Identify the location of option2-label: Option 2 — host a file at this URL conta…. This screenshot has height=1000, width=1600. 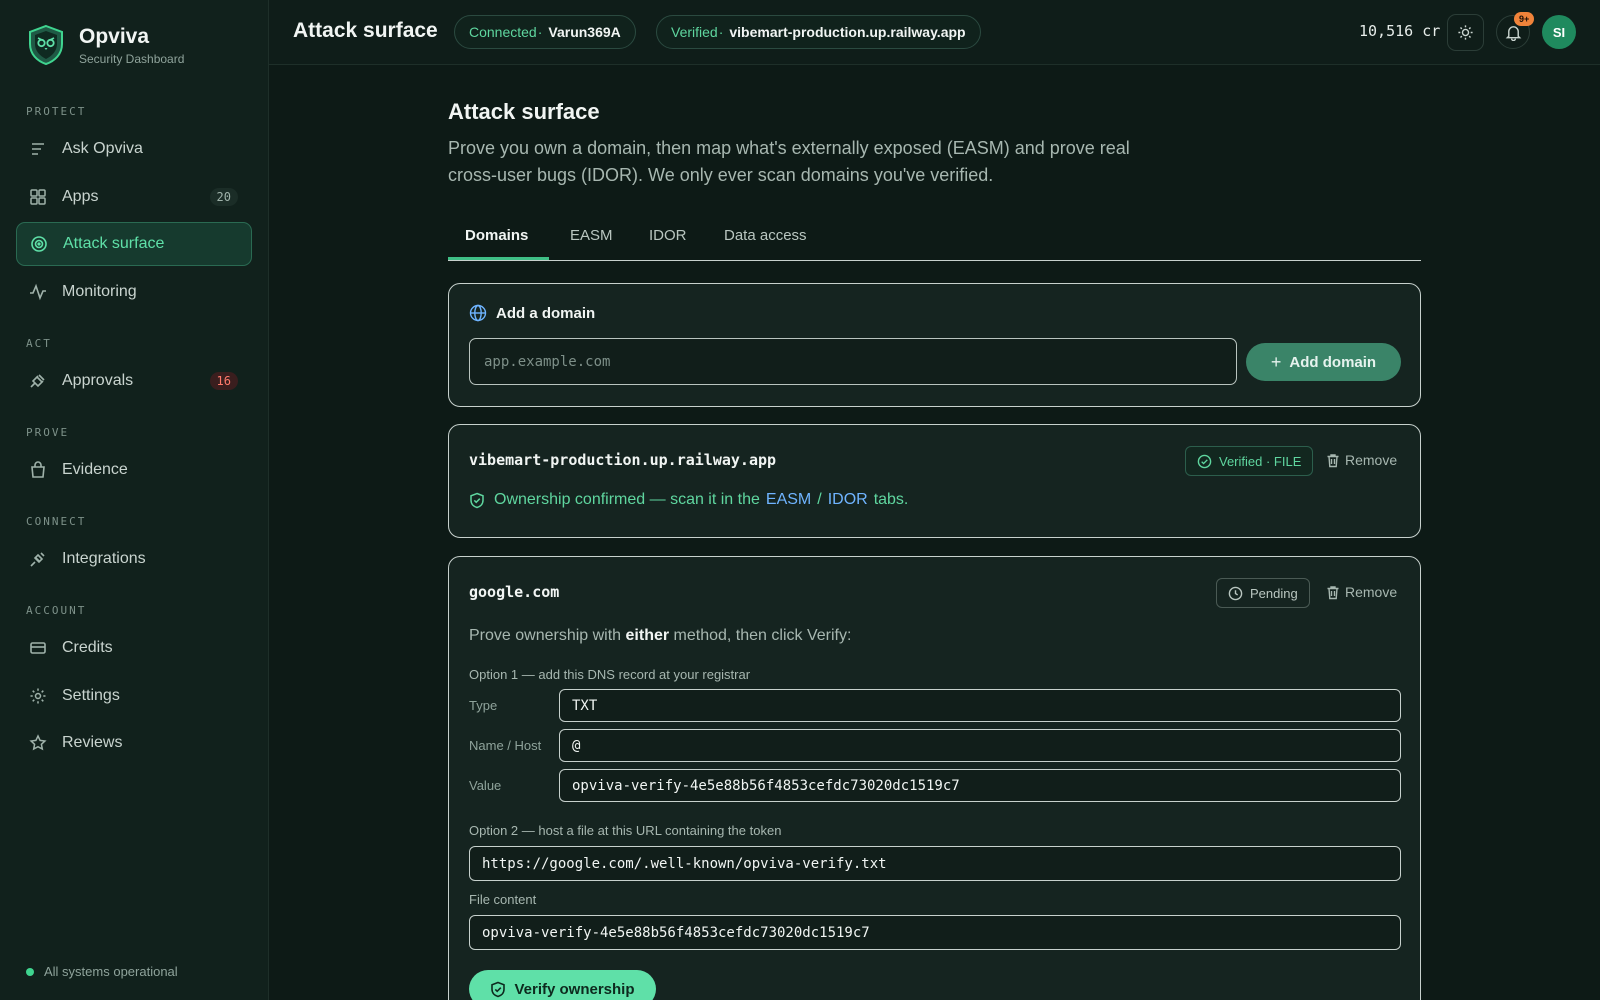
(625, 830).